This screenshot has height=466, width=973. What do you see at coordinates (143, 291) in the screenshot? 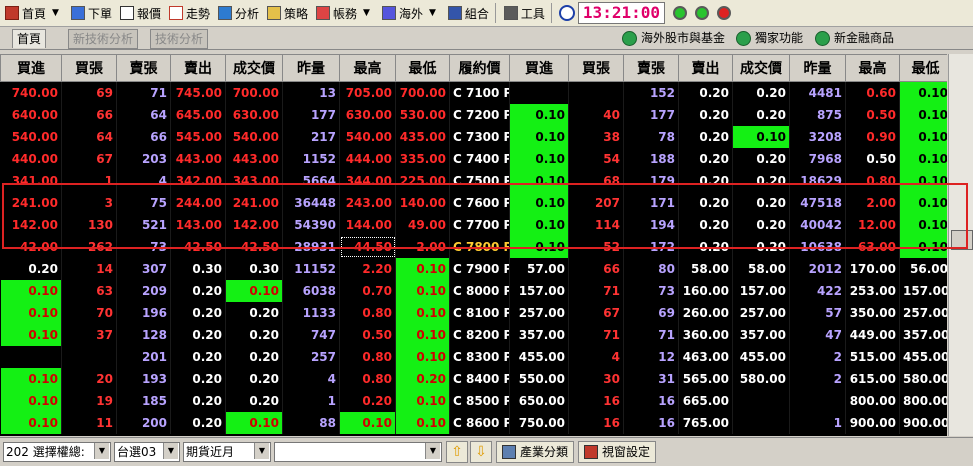
I see `quote-cell: 209` at bounding box center [143, 291].